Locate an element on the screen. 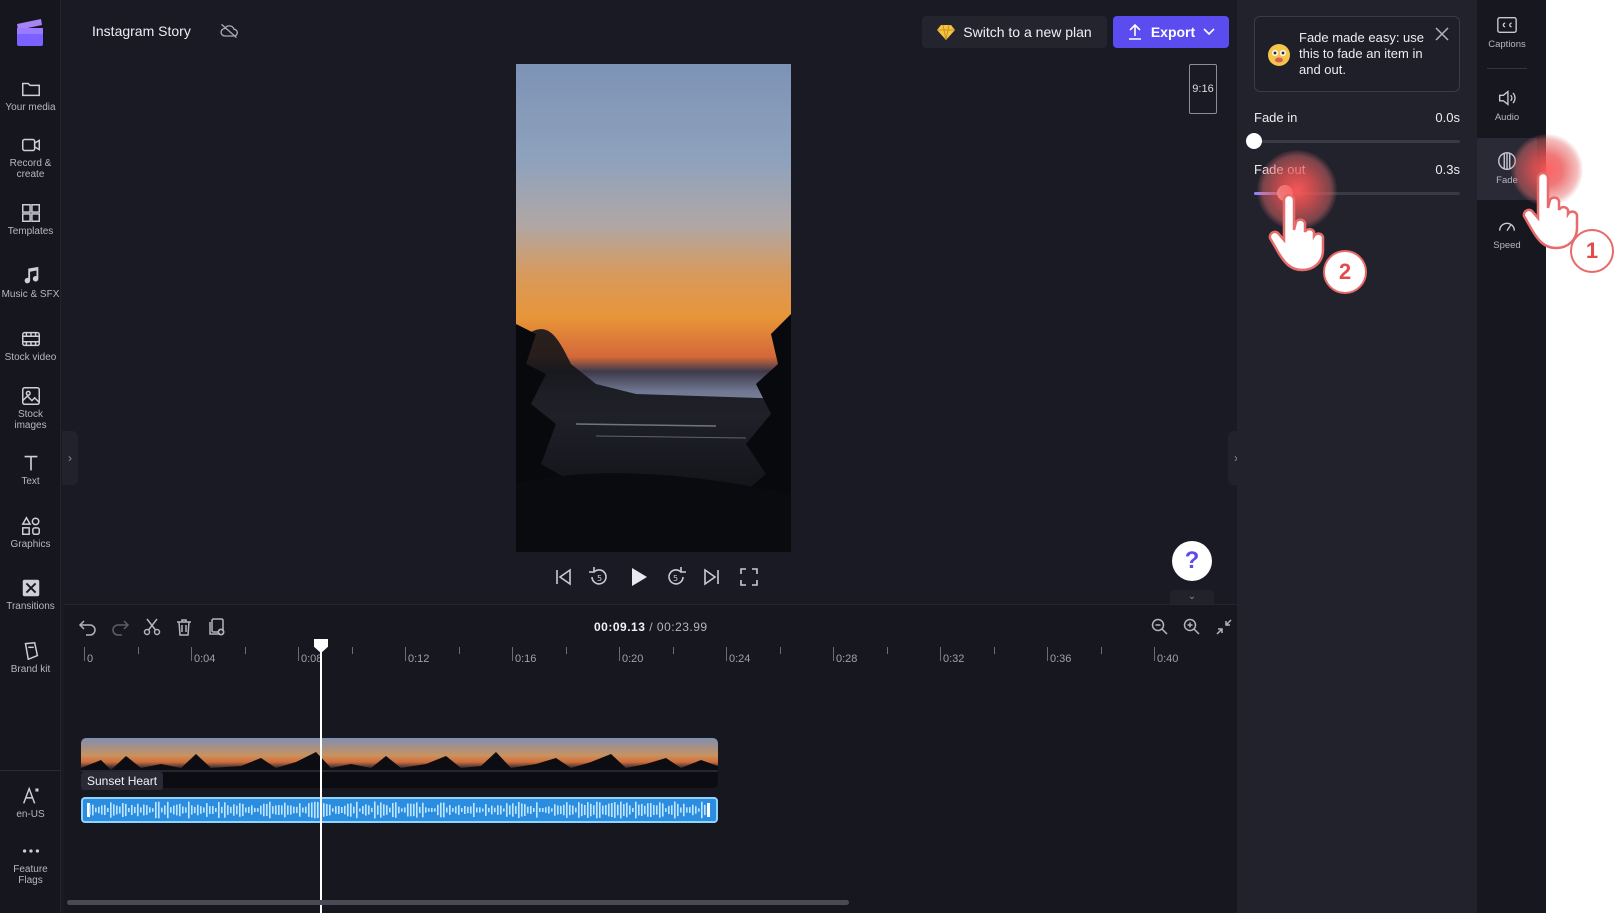  skip-back-button is located at coordinates (563, 577).